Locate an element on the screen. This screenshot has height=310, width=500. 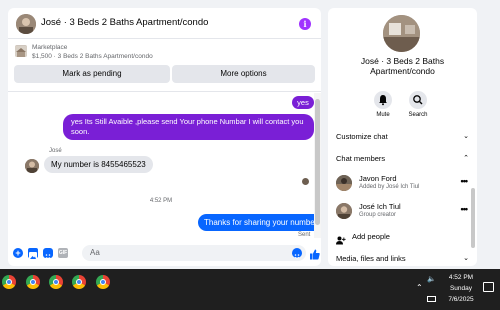
panel-scrollbar is located at coordinates (473, 218).